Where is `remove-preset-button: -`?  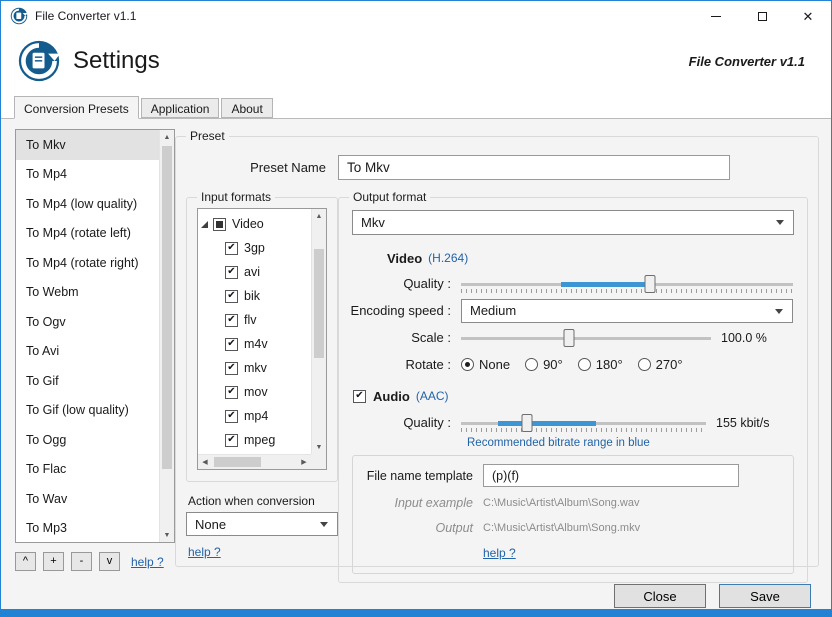 remove-preset-button: - is located at coordinates (81, 561).